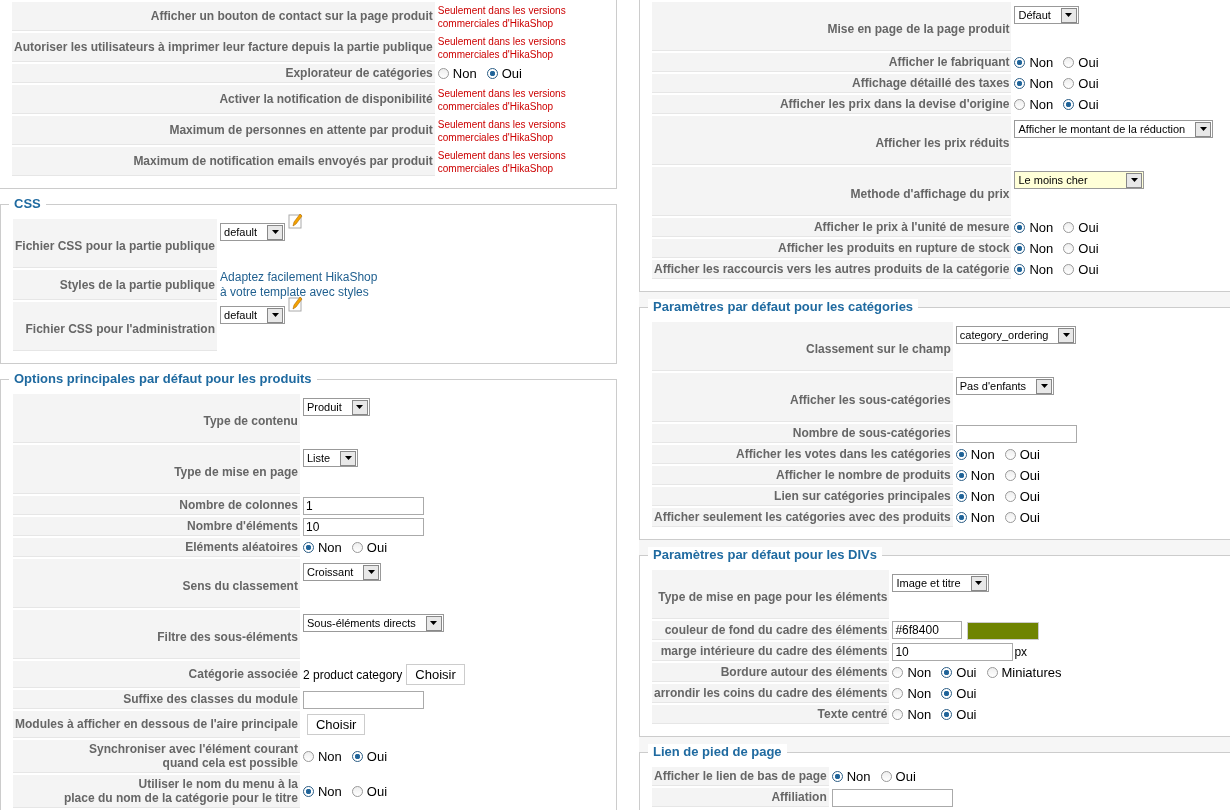 The width and height of the screenshot is (1230, 810). Describe the element at coordinates (1031, 672) in the screenshot. I see `radio-label: Miniatures` at that location.